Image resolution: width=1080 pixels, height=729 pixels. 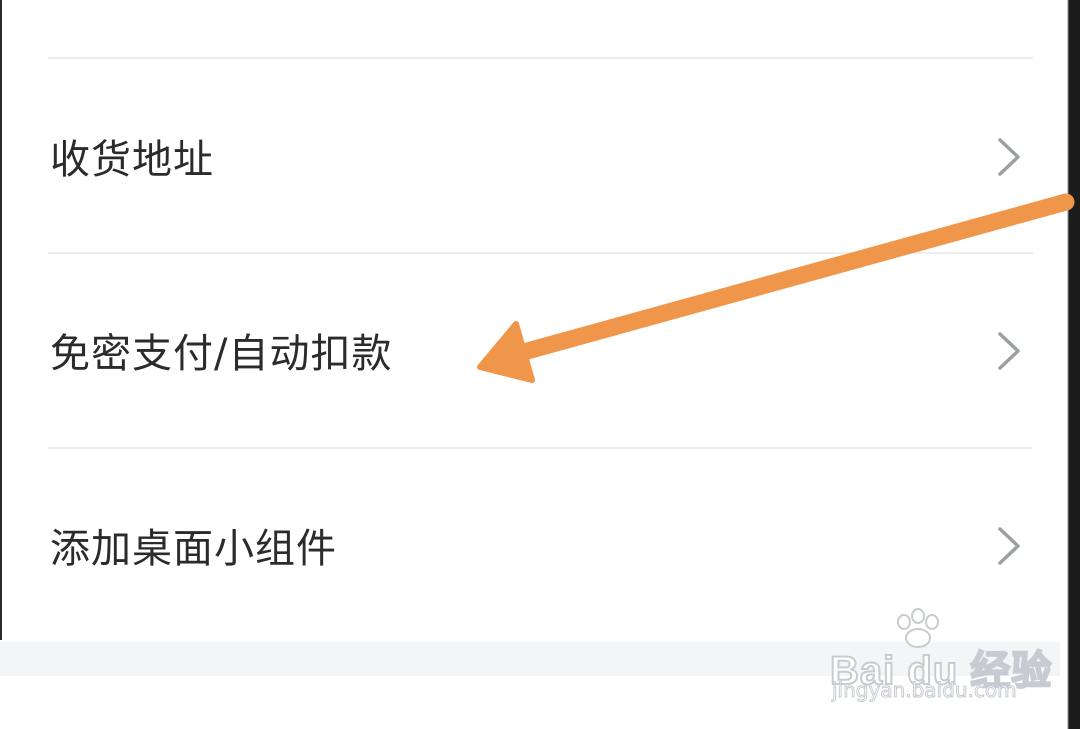 What do you see at coordinates (925, 690) in the screenshot?
I see `watermark-url: jingyan.baidu.com` at bounding box center [925, 690].